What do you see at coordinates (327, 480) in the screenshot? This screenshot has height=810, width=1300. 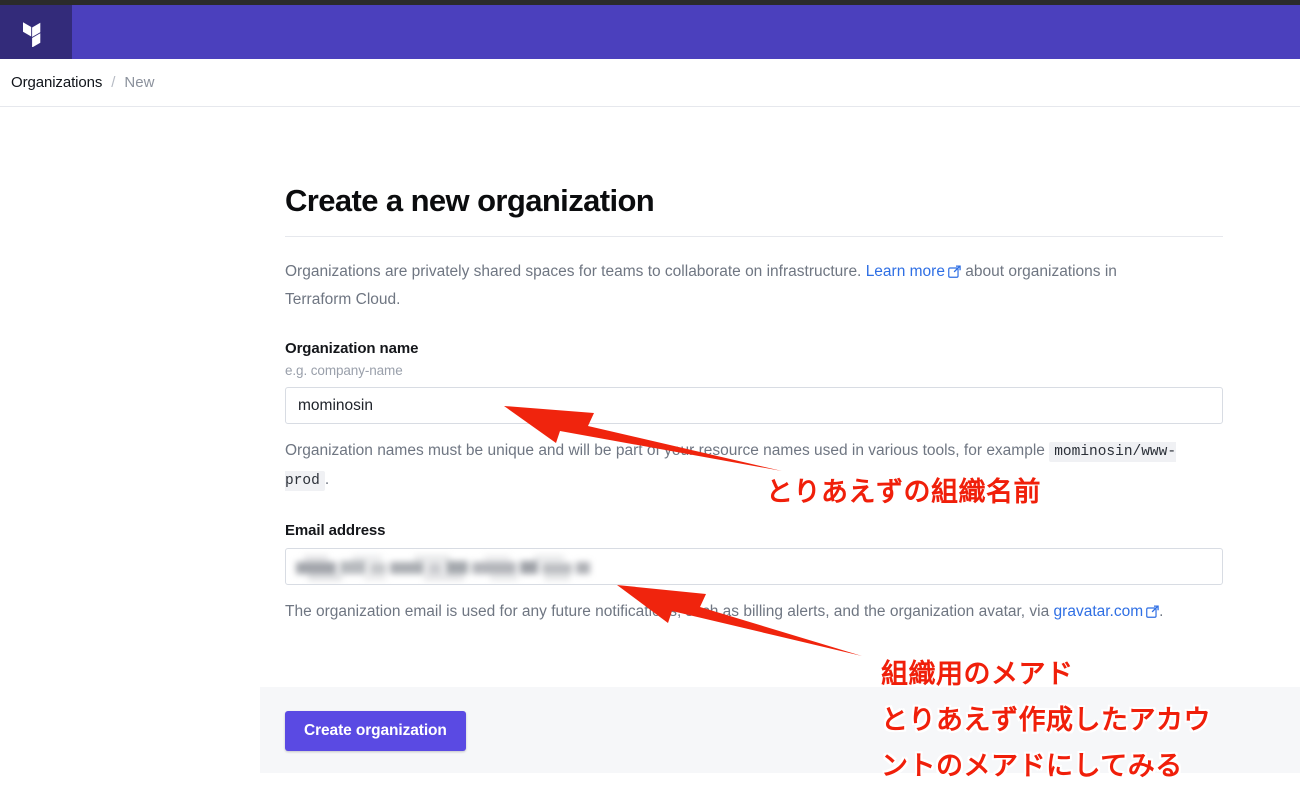 I see `organization-name-help-part2: .` at bounding box center [327, 480].